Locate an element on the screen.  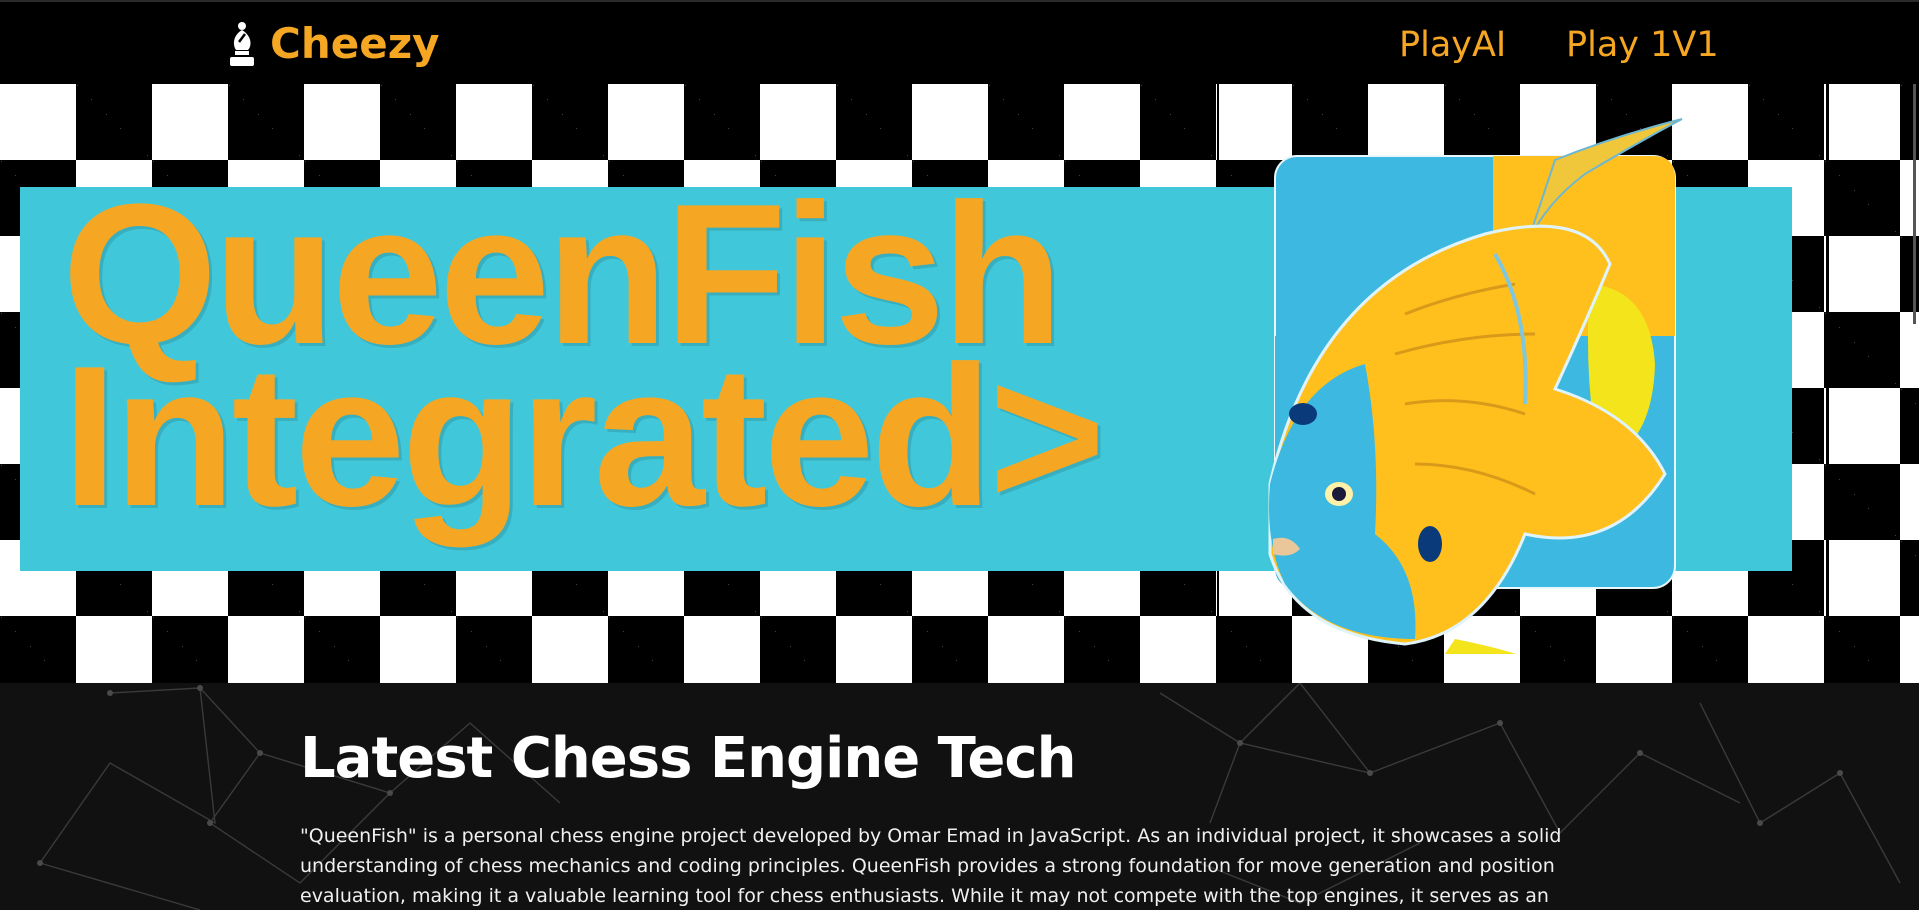
chess-bishop-icon is located at coordinates (242, 44).